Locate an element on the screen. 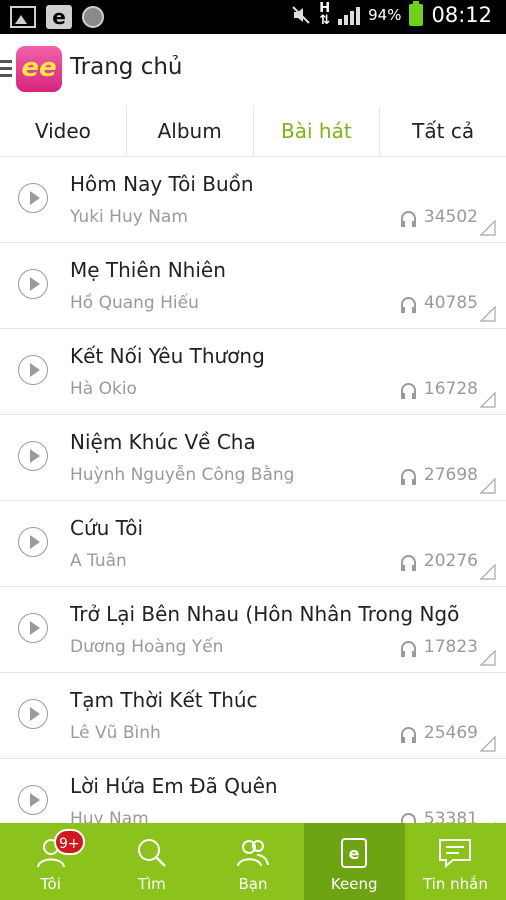 Image resolution: width=506 pixels, height=900 pixels. nav-item-friends: Bạn is located at coordinates (252, 861).